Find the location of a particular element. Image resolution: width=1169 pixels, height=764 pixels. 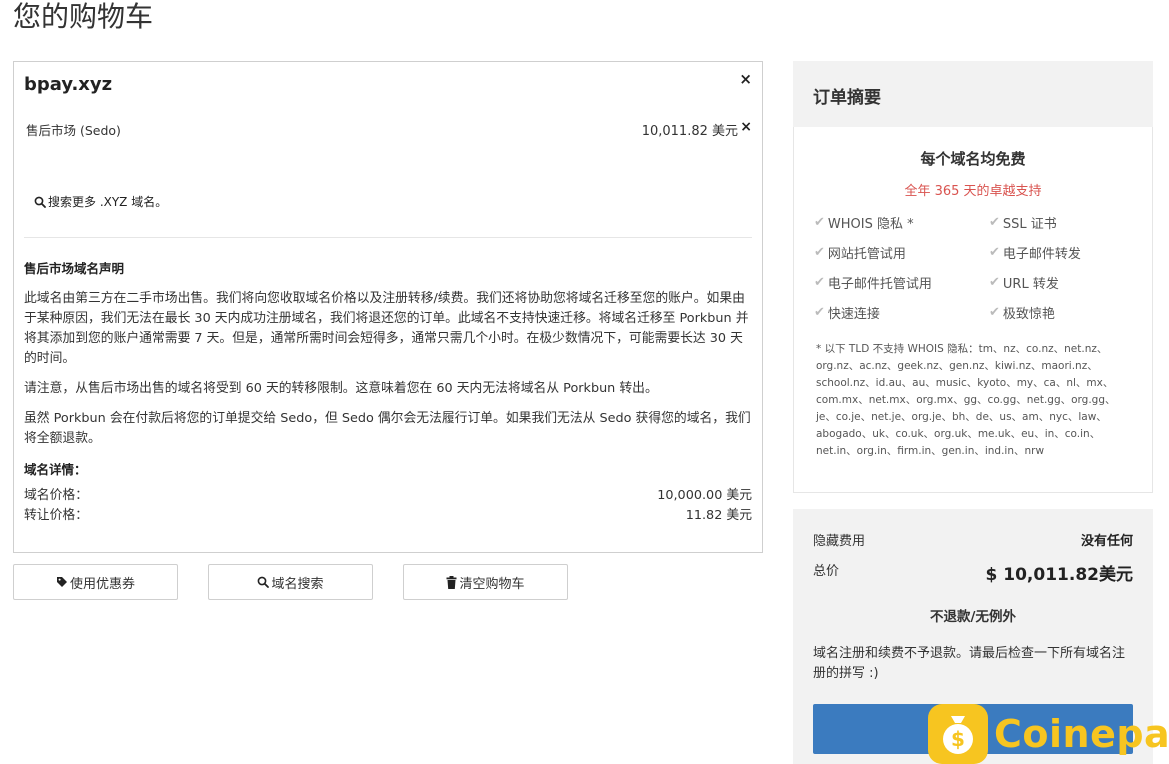

refund-note: 域名注册和续费不予退款。请最后检查一下所有域名注册的拼写 :) is located at coordinates (969, 663).